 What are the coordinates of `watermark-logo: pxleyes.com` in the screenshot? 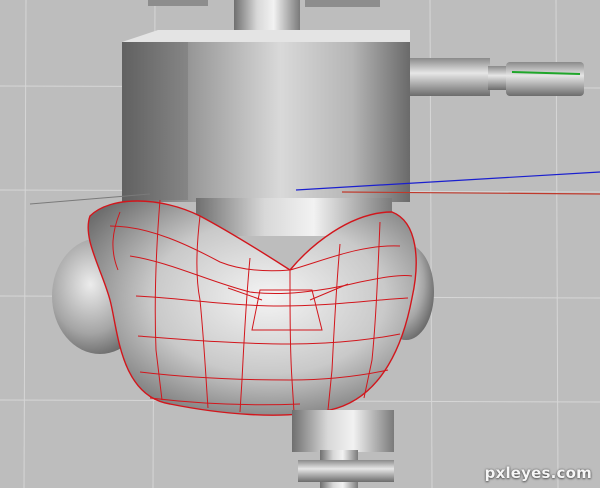 It's located at (538, 473).